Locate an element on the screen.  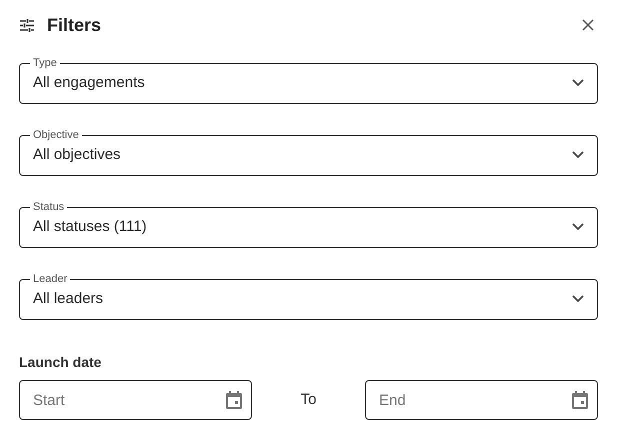
select-value: All statuses (111) is located at coordinates (90, 226).